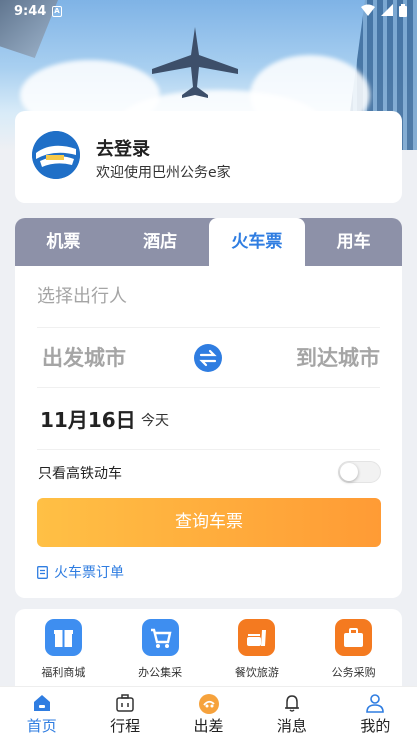 Image resolution: width=417 pixels, height=741 pixels. What do you see at coordinates (368, 10) in the screenshot?
I see `wifi-icon` at bounding box center [368, 10].